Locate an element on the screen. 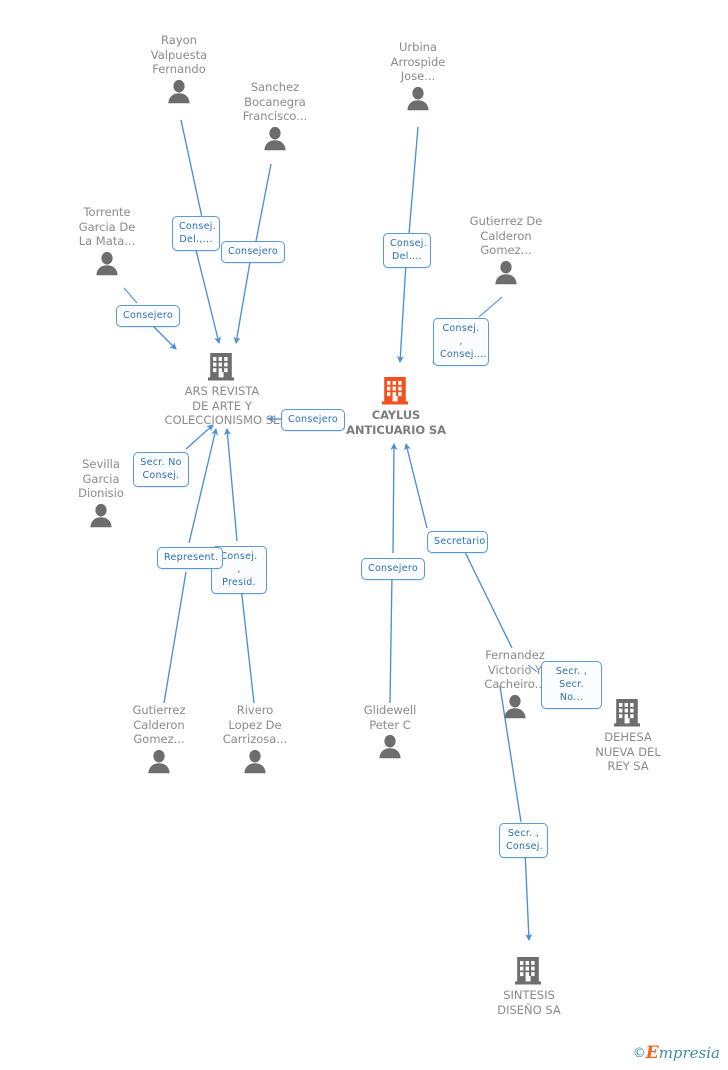 The image size is (728, 1070). brand-initial: E is located at coordinates (652, 1053).